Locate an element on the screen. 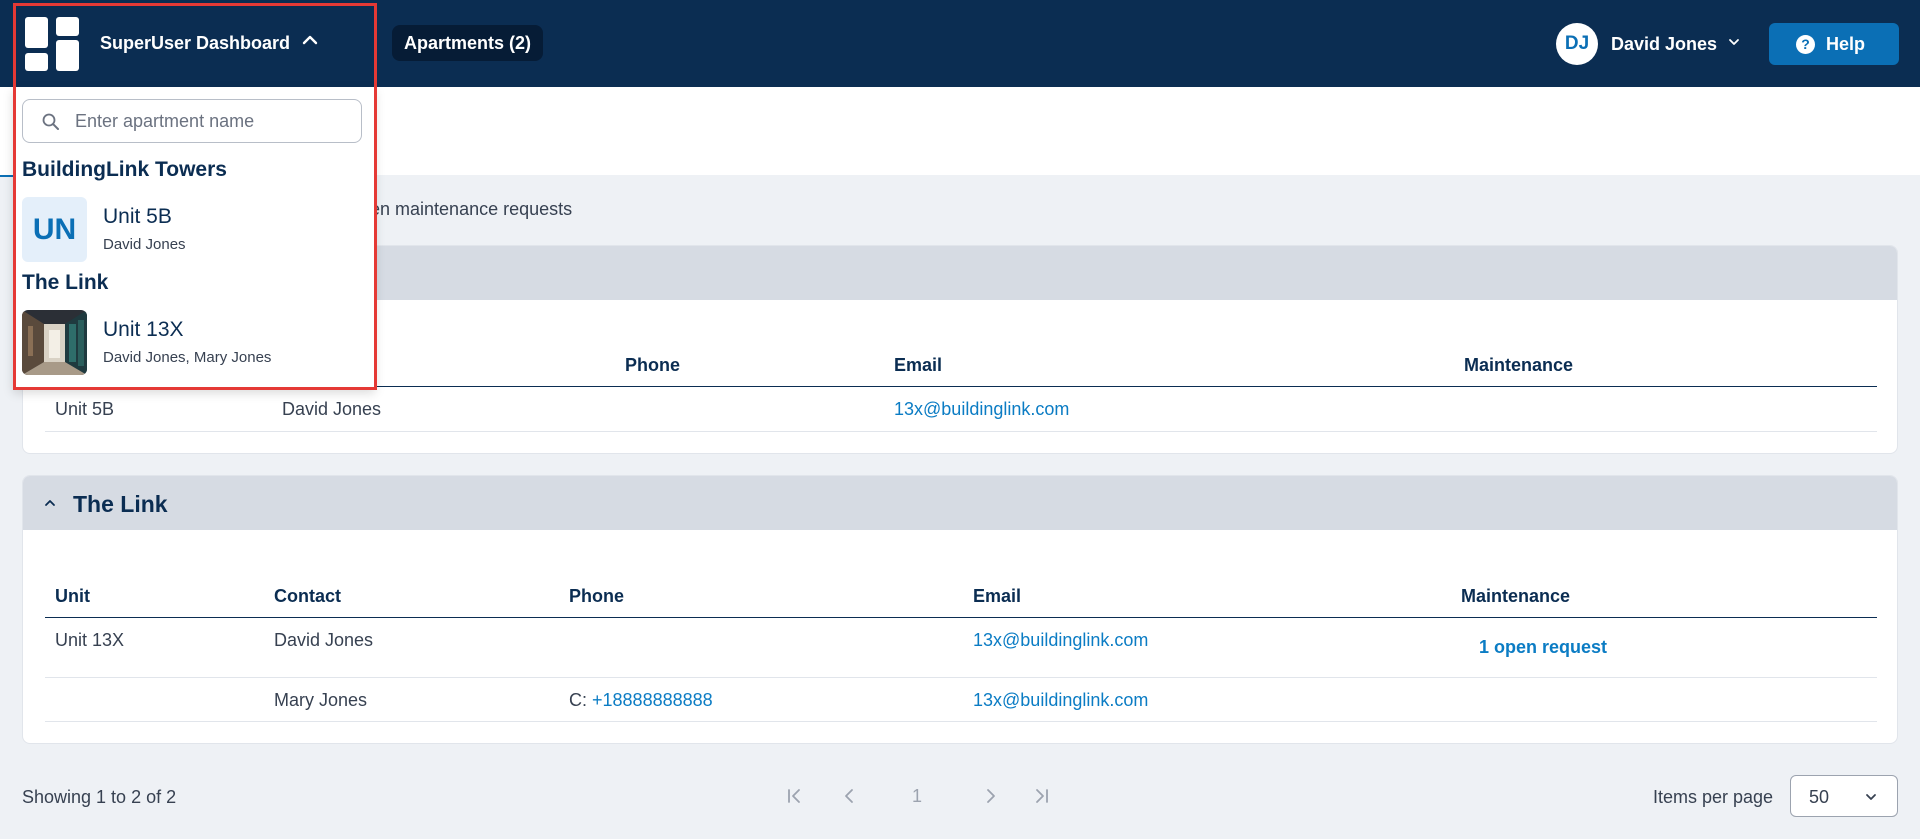 This screenshot has width=1920, height=839. contact-cell: Mary Jones is located at coordinates (321, 700).